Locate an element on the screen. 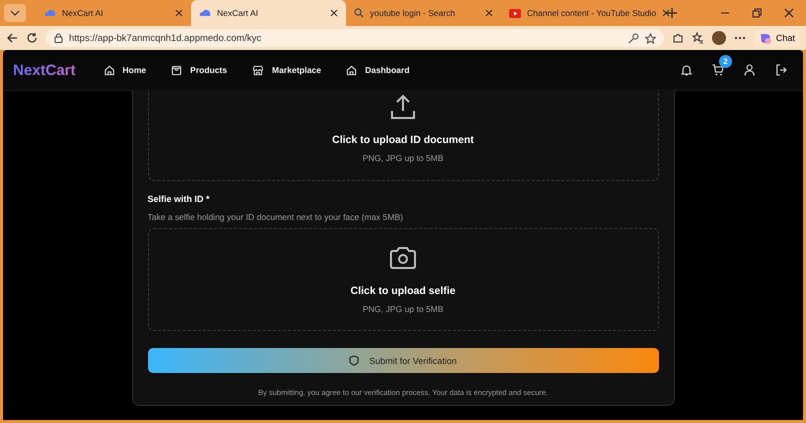 This screenshot has width=806, height=423. cart-count-badge: 2 is located at coordinates (725, 61).